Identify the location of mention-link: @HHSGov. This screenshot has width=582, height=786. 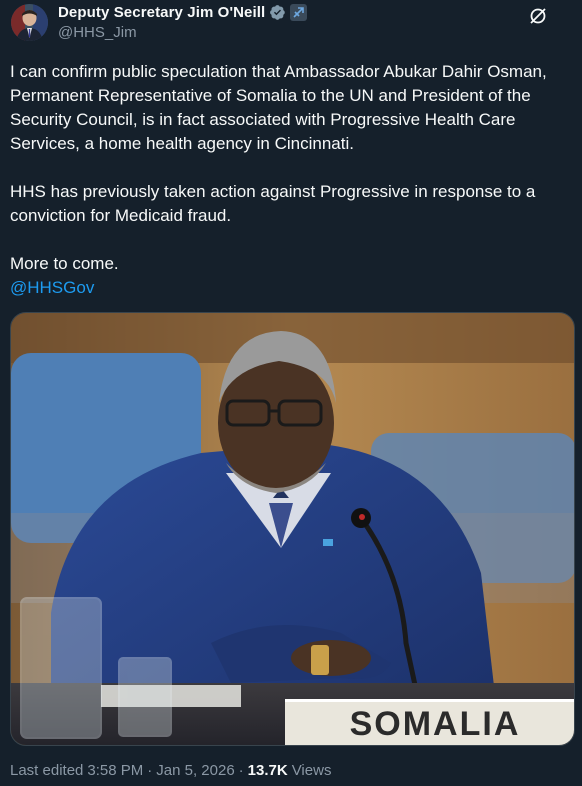
(52, 287).